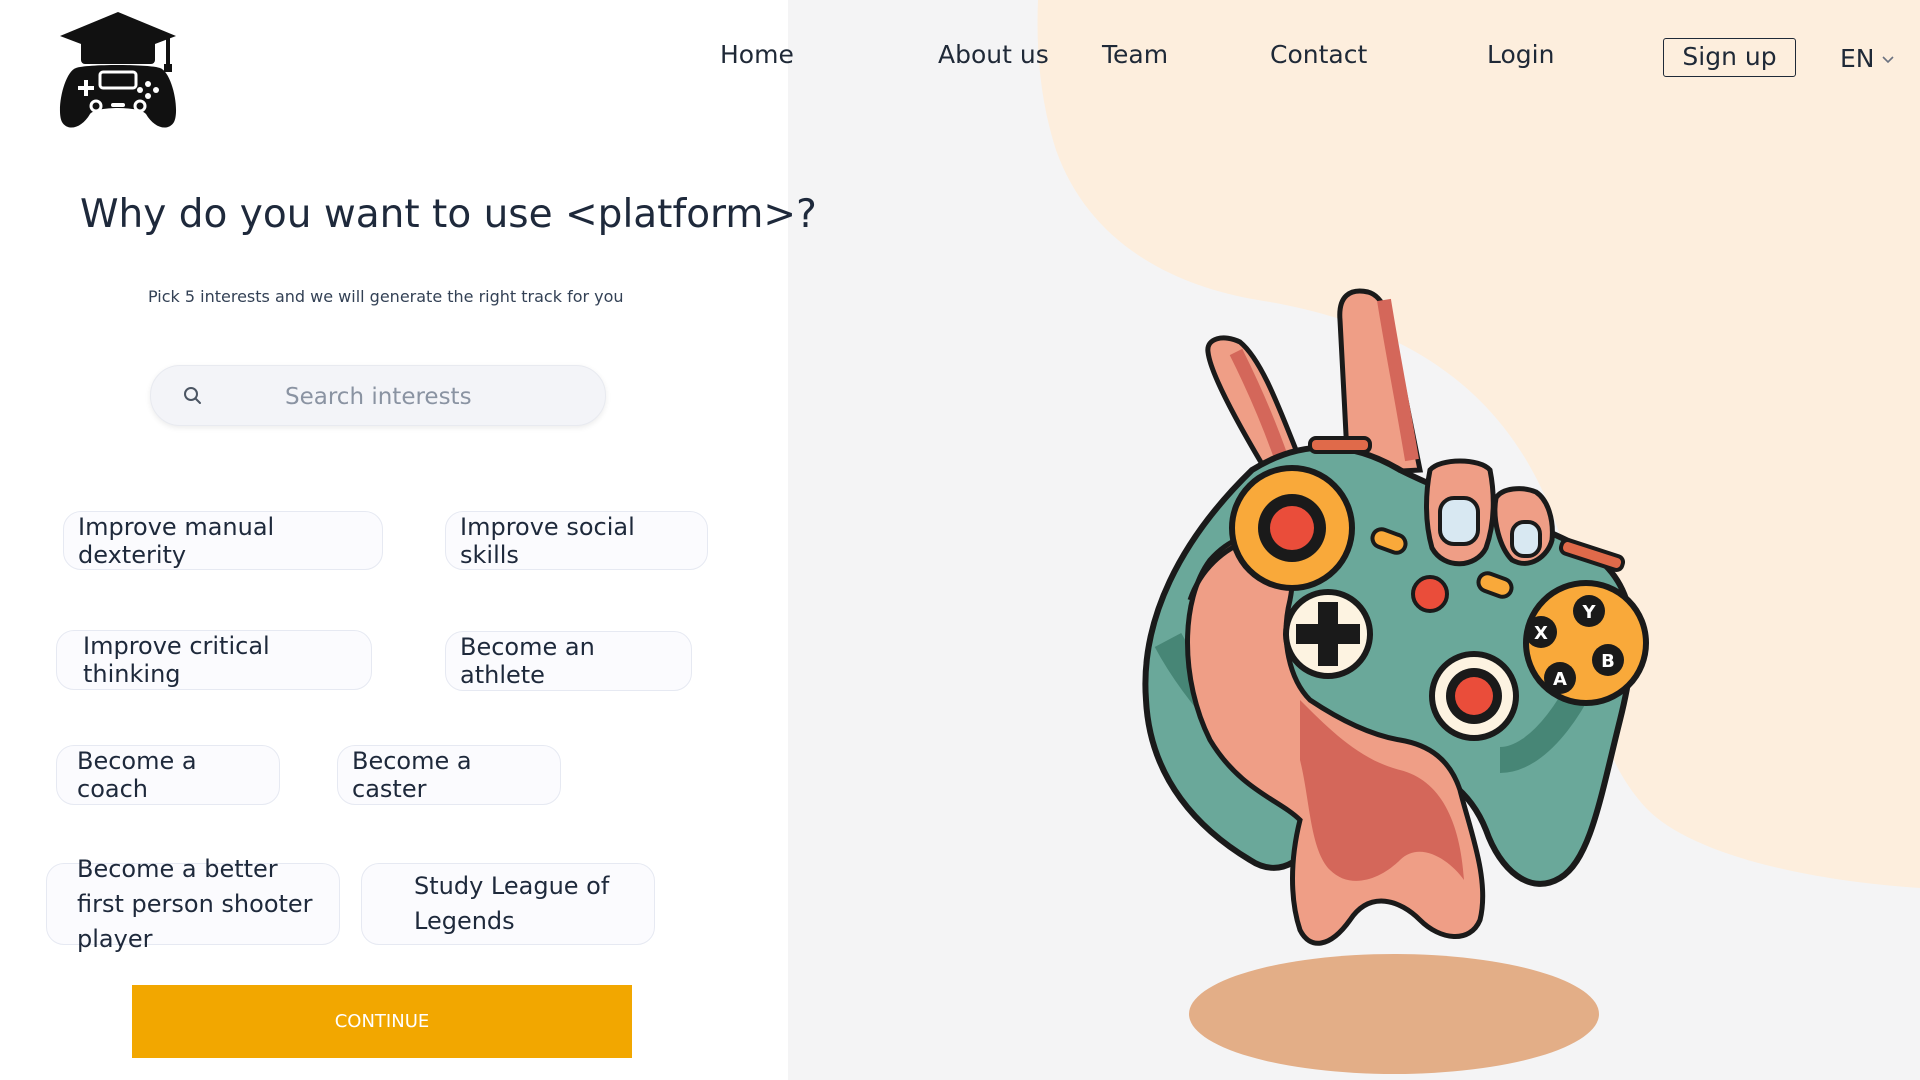 This screenshot has width=1920, height=1080. Describe the element at coordinates (449, 775) in the screenshot. I see `interest-chip-caster: Become a caster` at that location.